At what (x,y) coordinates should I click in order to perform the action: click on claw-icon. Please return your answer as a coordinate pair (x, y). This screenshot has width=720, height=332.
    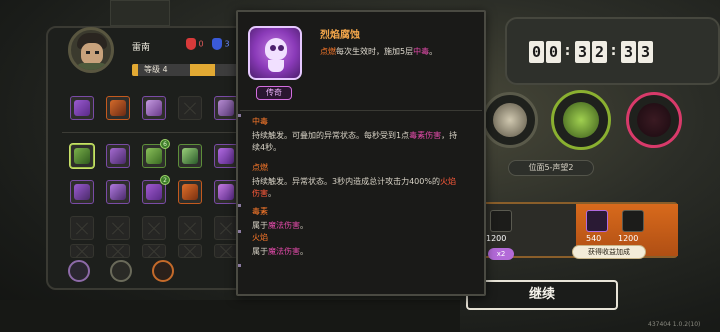
    Looking at the image, I should click on (82, 108).